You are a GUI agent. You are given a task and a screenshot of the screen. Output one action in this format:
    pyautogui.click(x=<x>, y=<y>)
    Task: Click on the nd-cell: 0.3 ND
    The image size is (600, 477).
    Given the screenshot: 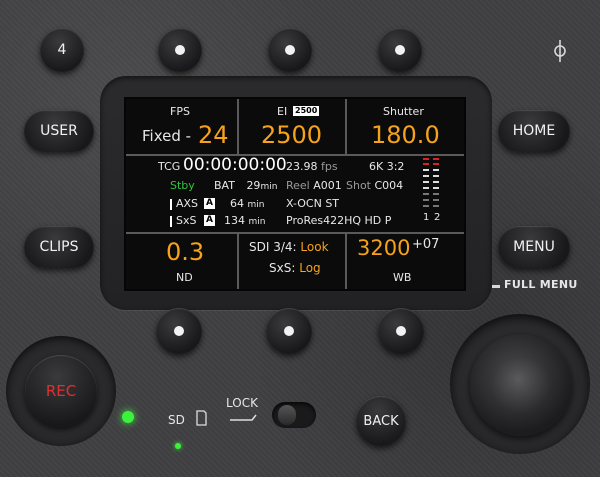 What is the action you would take?
    pyautogui.click(x=181, y=261)
    